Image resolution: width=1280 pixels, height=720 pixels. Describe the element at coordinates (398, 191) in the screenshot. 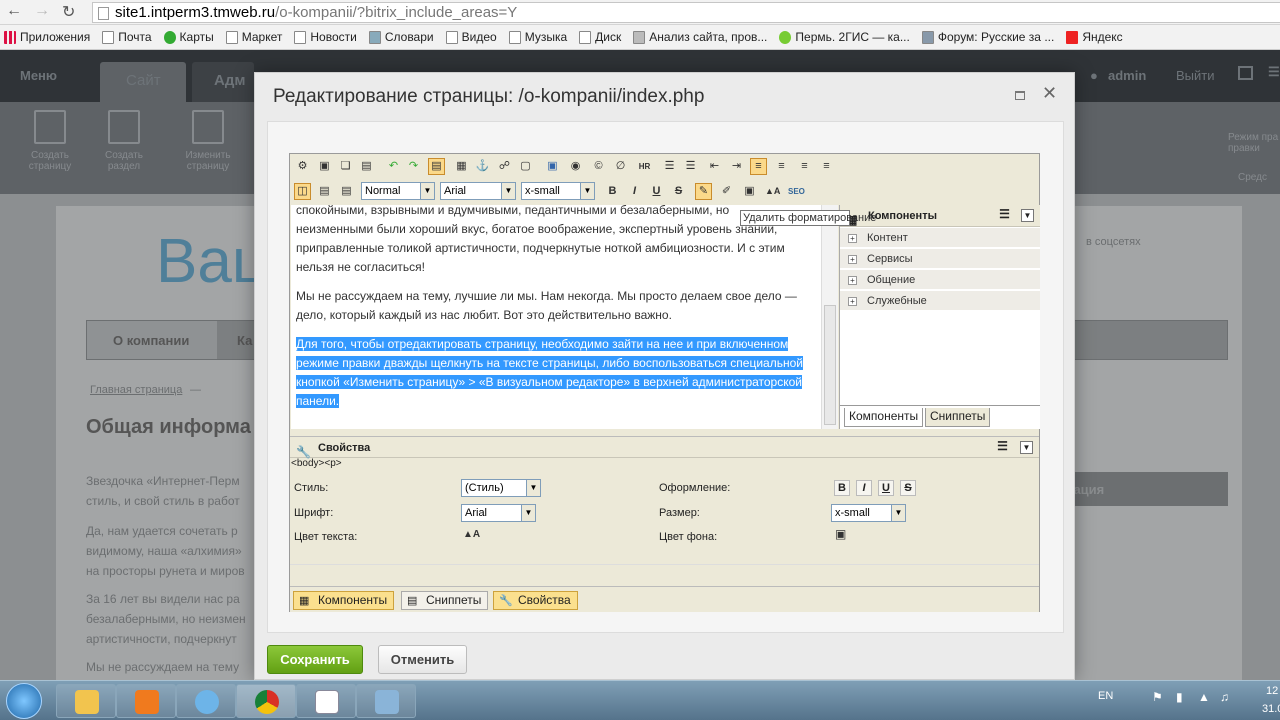

I see `style-select: Normal ▼` at that location.